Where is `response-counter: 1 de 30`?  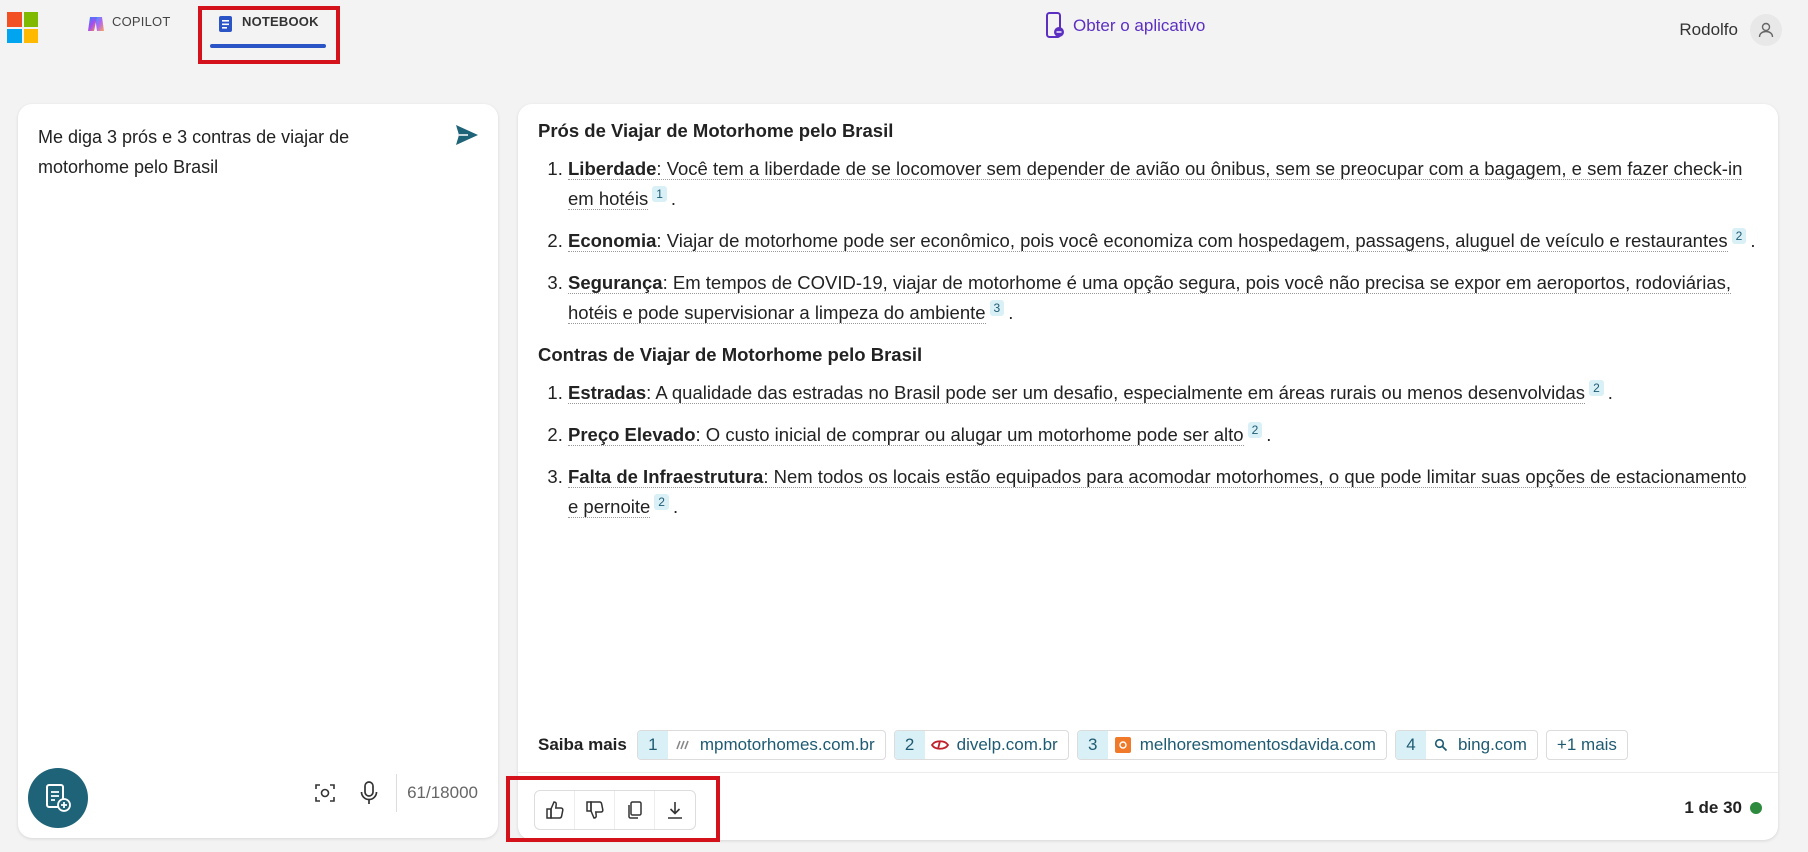
response-counter: 1 de 30 is located at coordinates (1723, 808).